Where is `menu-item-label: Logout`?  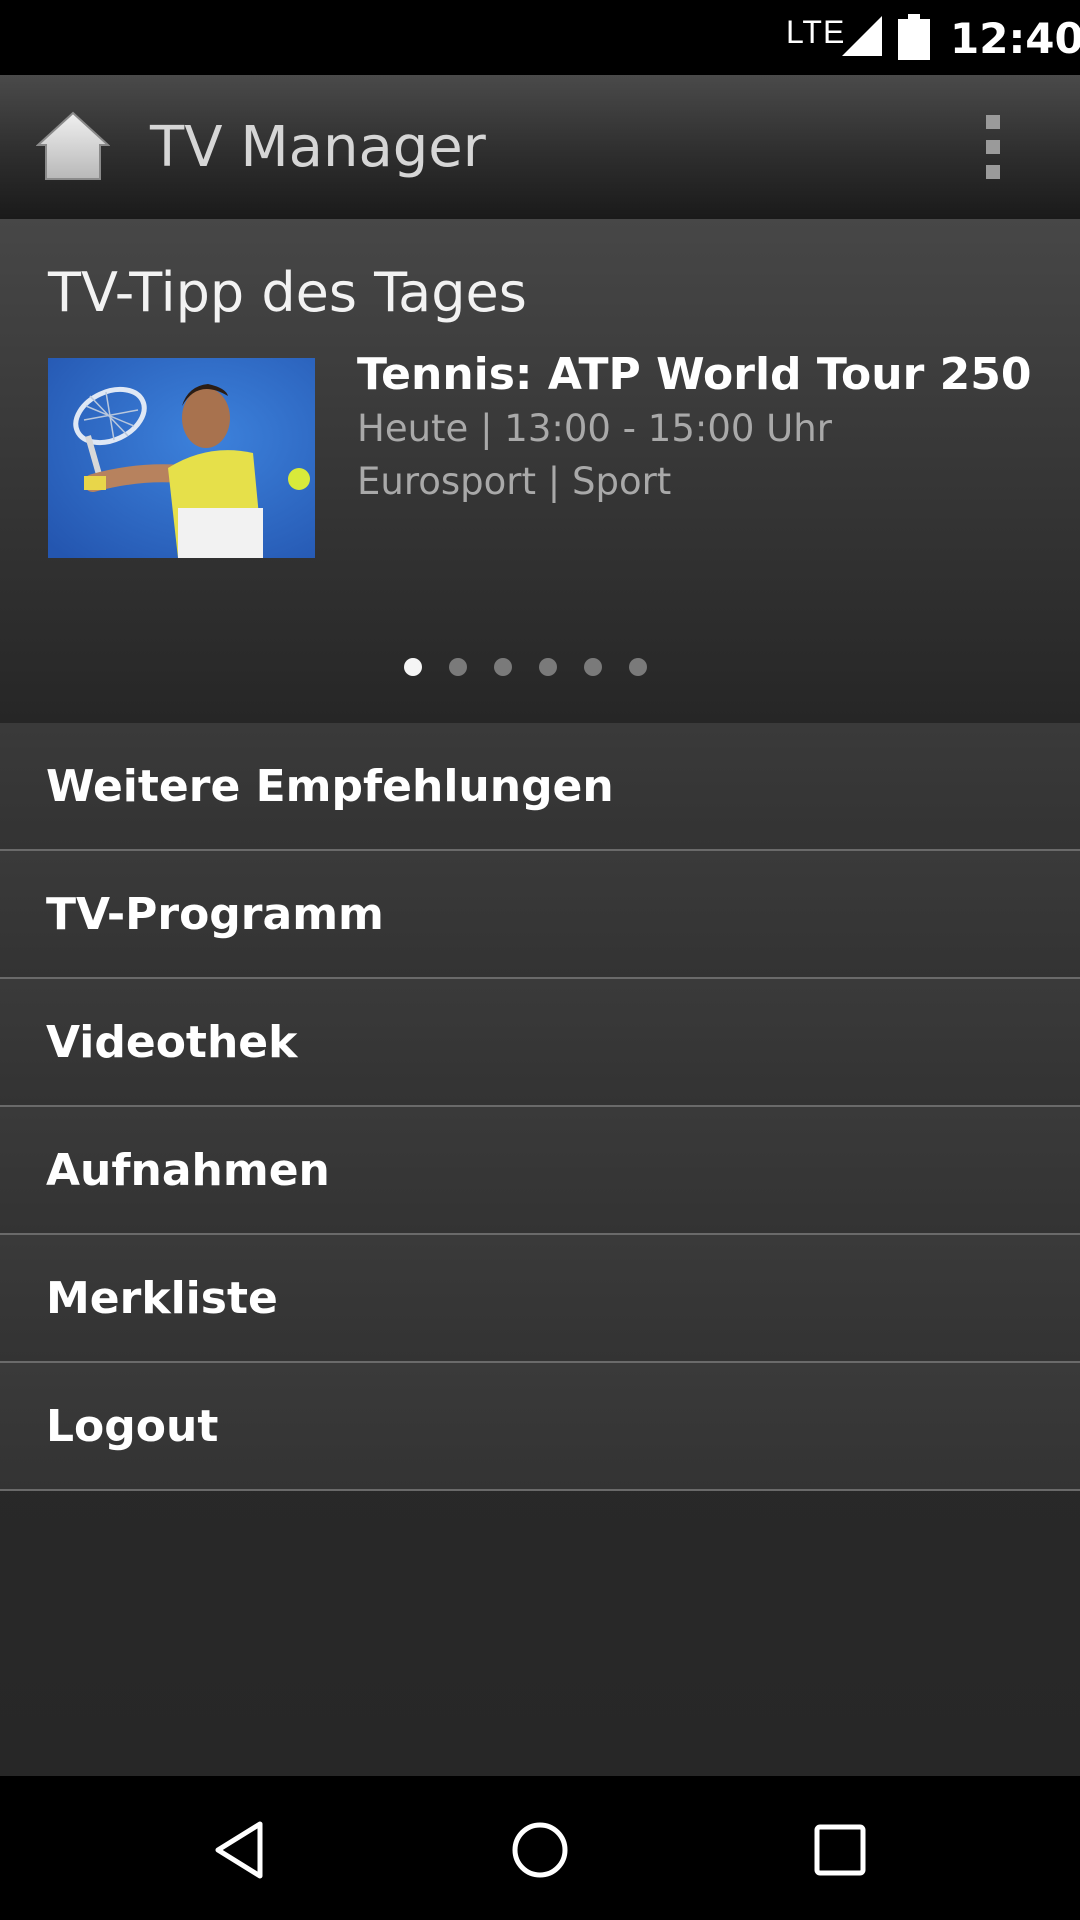
menu-item-label: Logout is located at coordinates (132, 1426).